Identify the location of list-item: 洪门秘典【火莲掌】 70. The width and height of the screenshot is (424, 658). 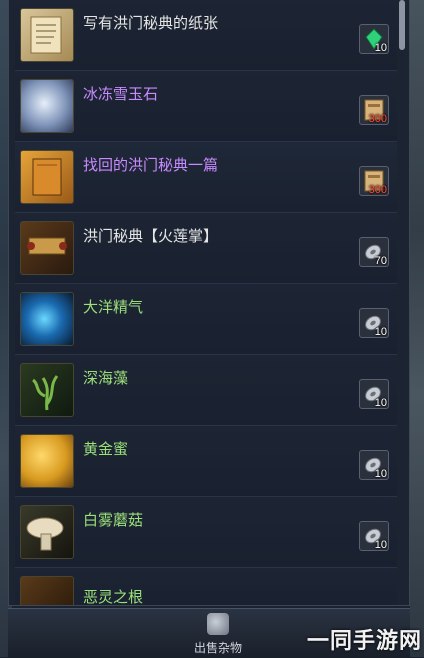
(206, 248).